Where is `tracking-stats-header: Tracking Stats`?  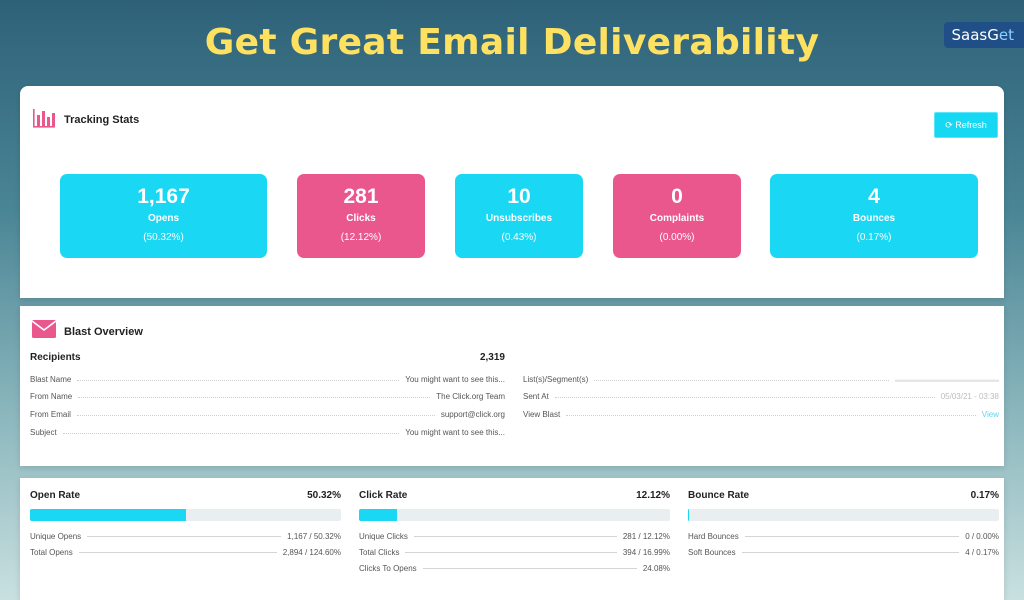 tracking-stats-header: Tracking Stats is located at coordinates (85, 119).